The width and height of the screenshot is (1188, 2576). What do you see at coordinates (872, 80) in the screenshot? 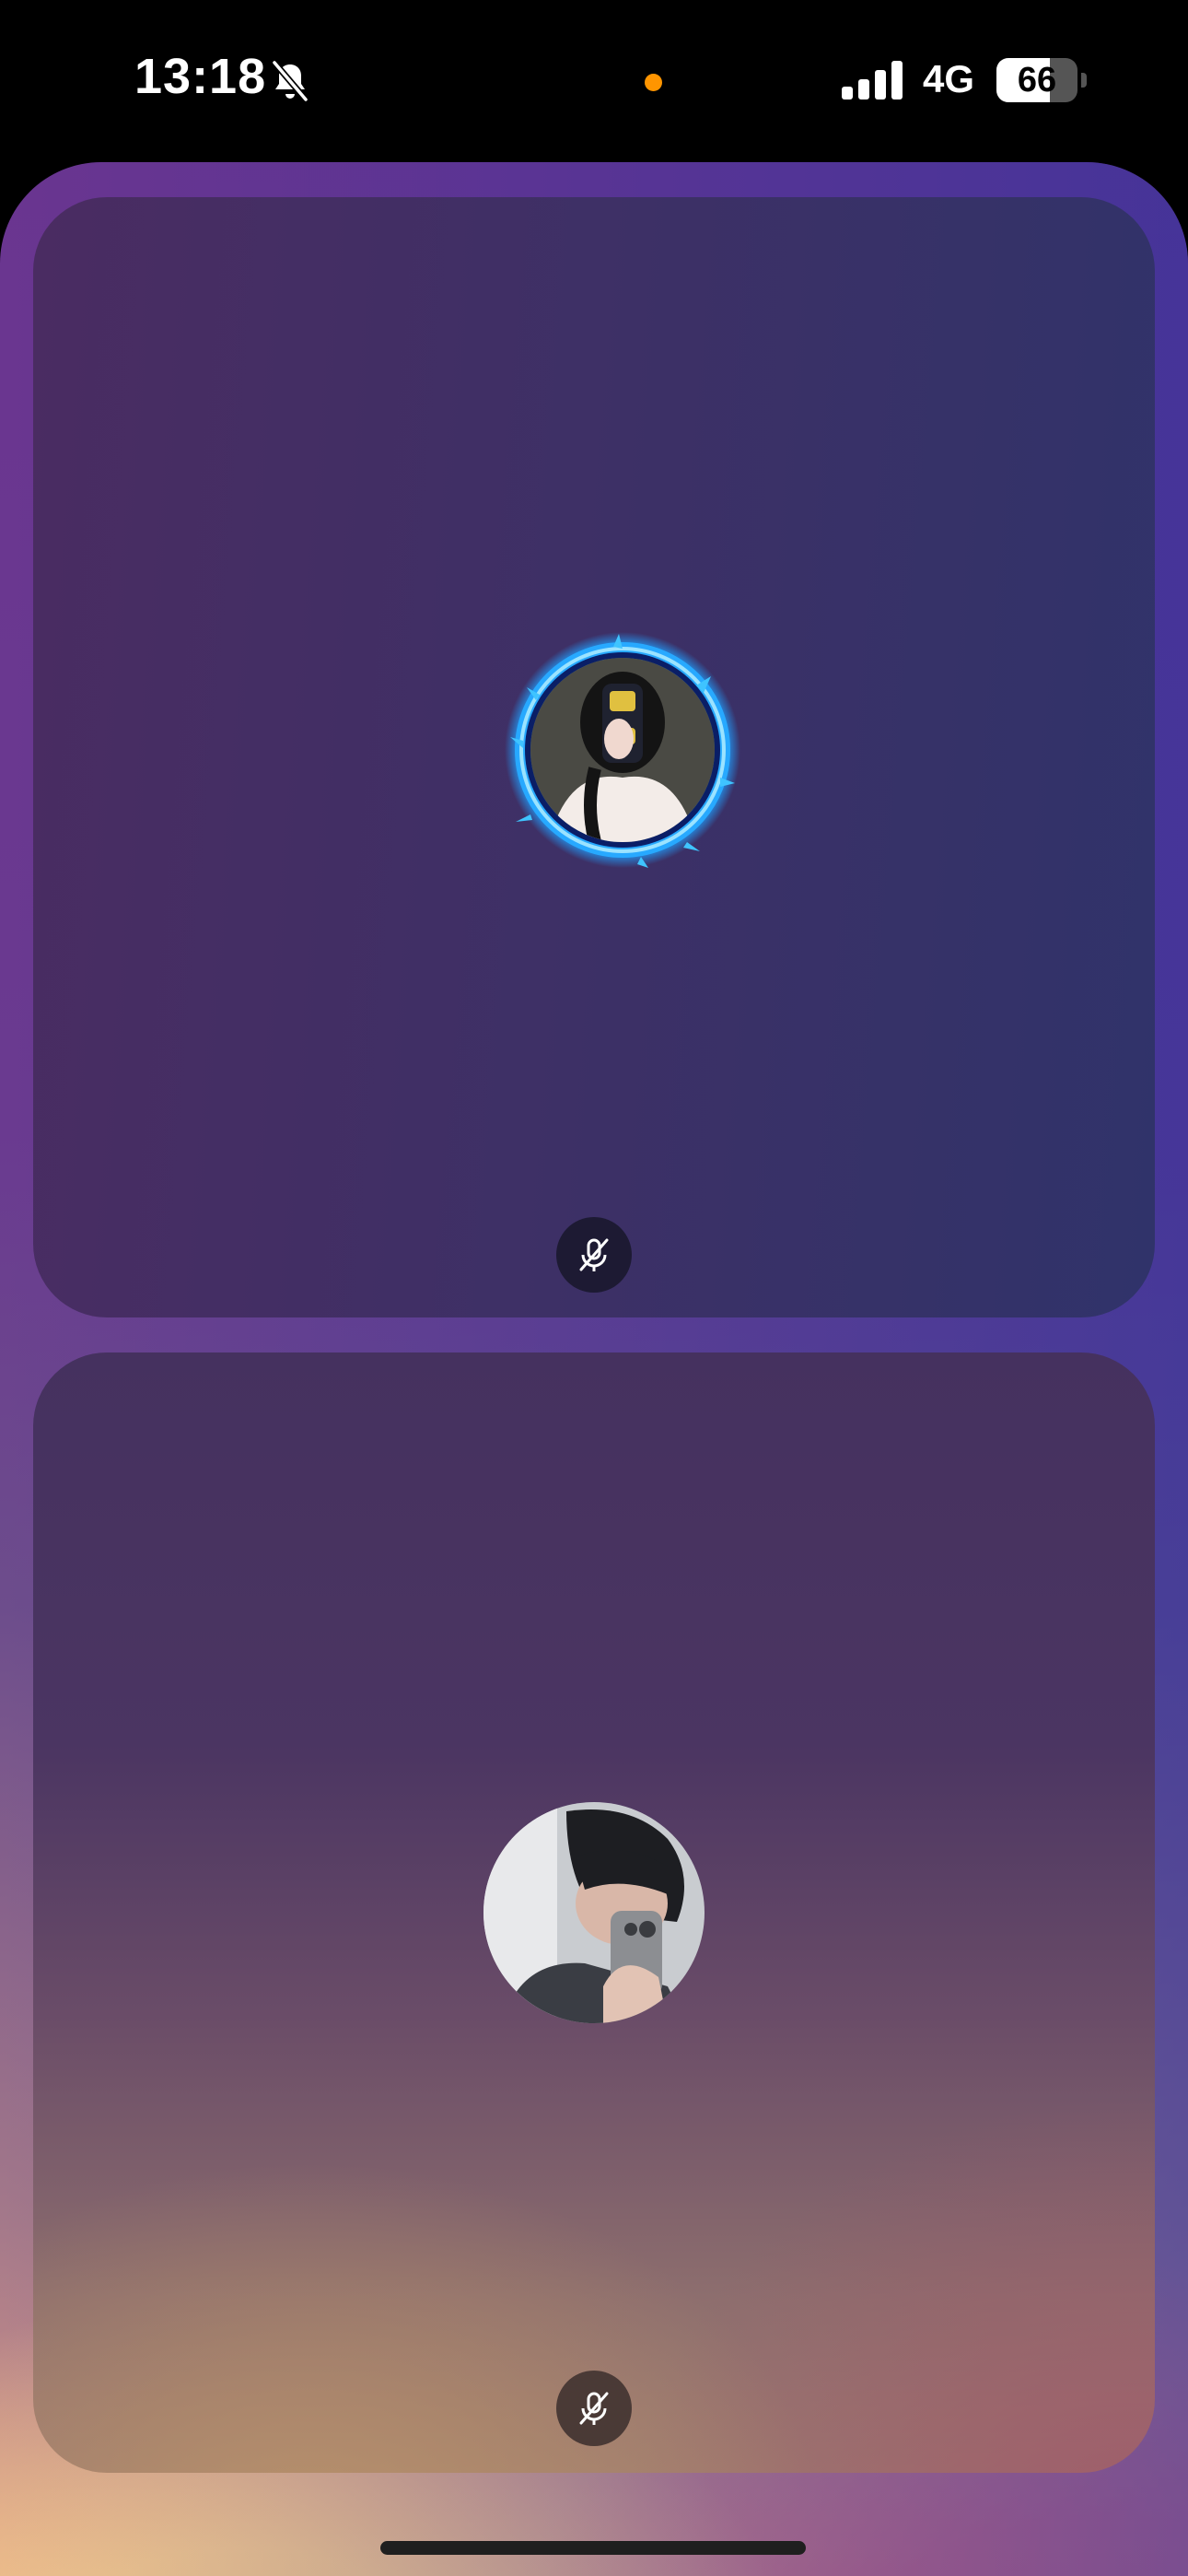
I see `cellular-signal-icon` at bounding box center [872, 80].